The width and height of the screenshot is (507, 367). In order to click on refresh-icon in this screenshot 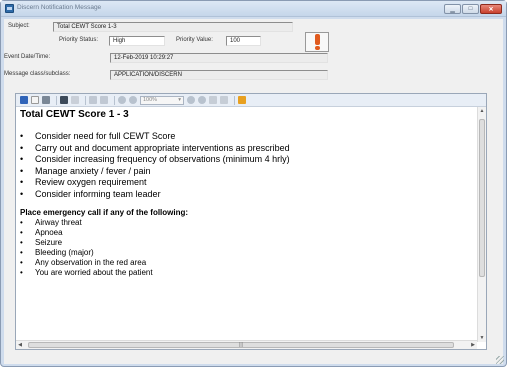, I will do `click(224, 100)`.